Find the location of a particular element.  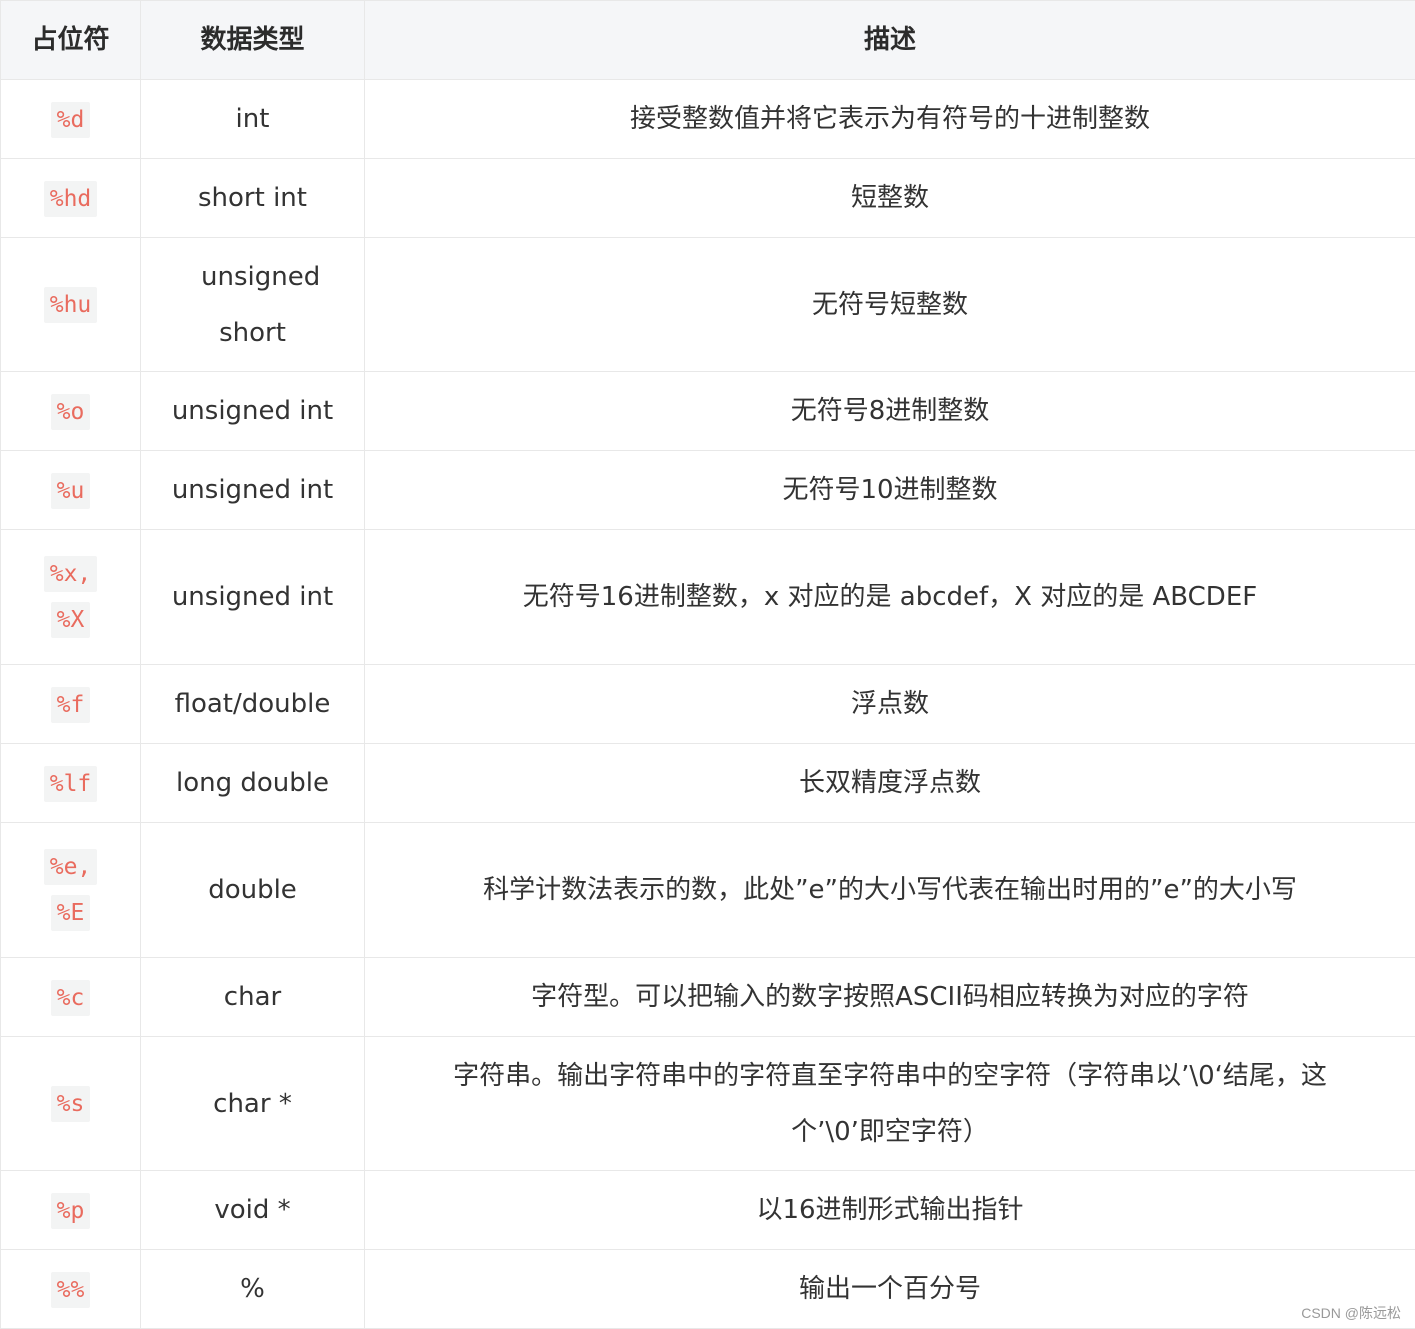

description-cell: 接受整数值并将它表示为有符号的十进制整数 is located at coordinates (889, 119).